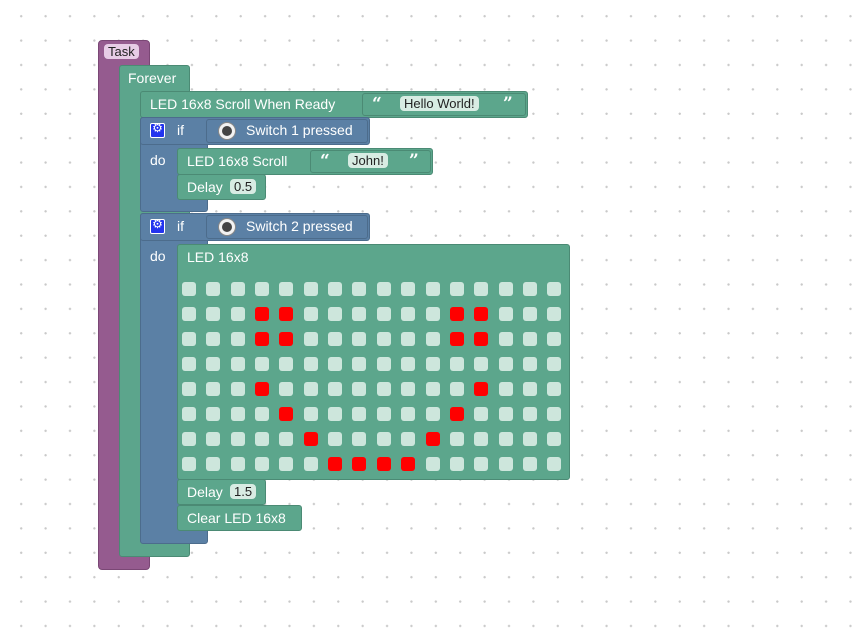 The height and width of the screenshot is (644, 859). I want to click on if2-gear-icon, so click(157, 225).